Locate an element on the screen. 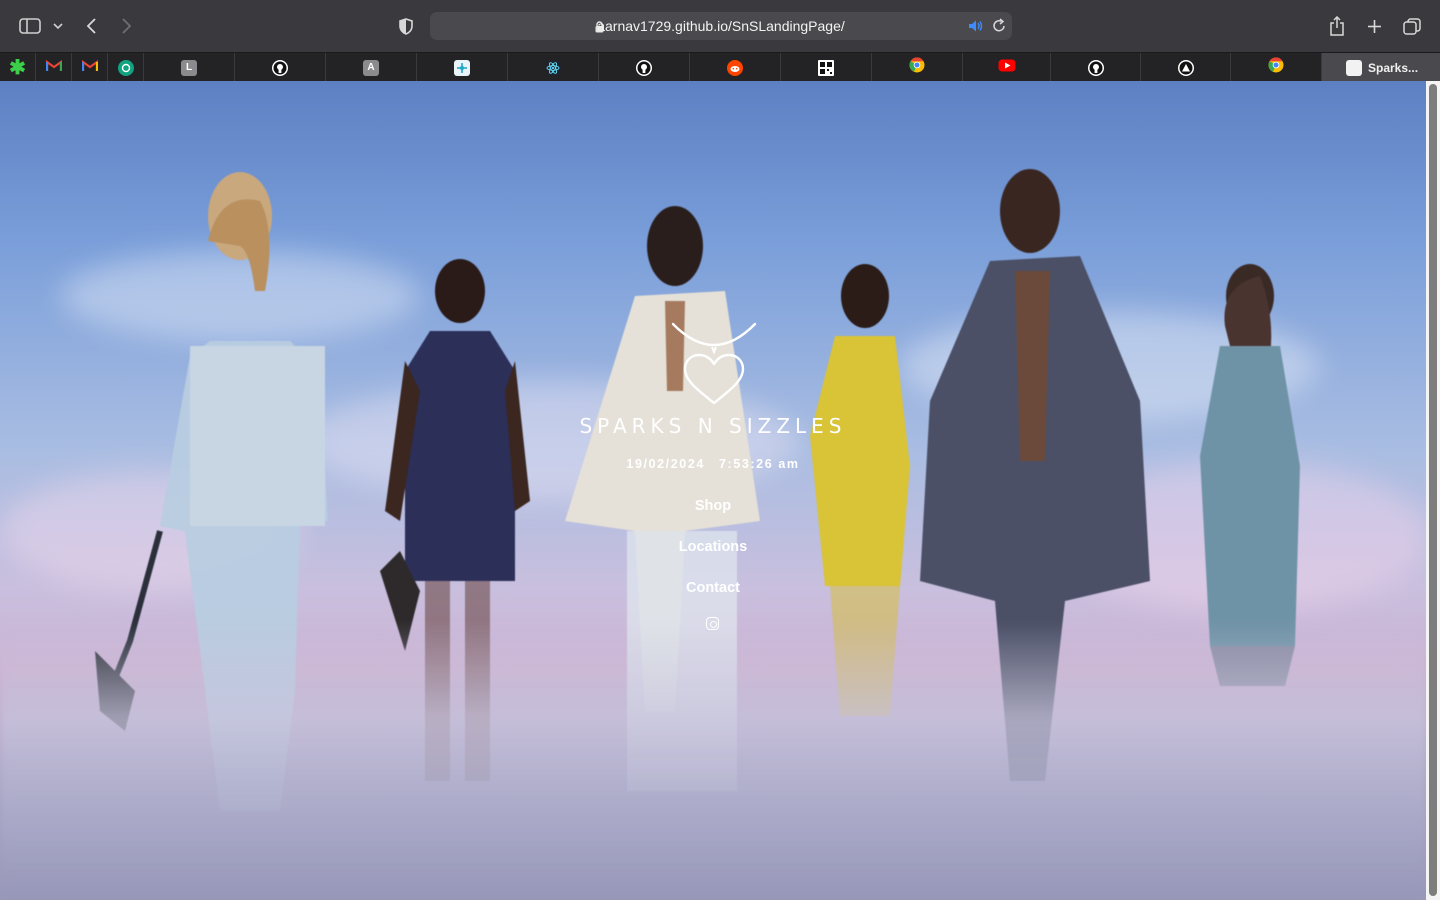  nav-link-shop: Shop is located at coordinates (713, 506).